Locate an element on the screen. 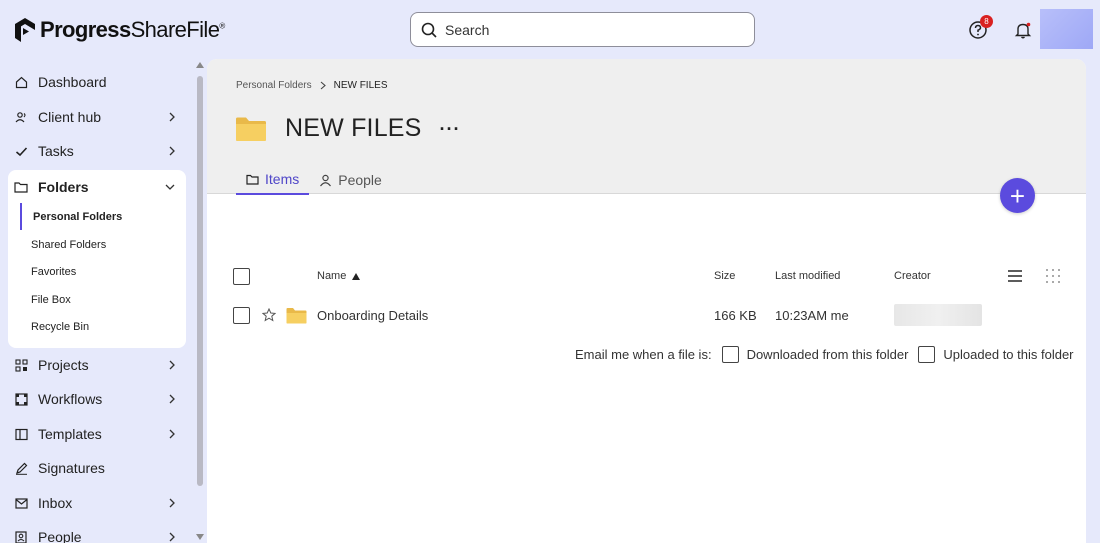  person-icon is located at coordinates (326, 180).